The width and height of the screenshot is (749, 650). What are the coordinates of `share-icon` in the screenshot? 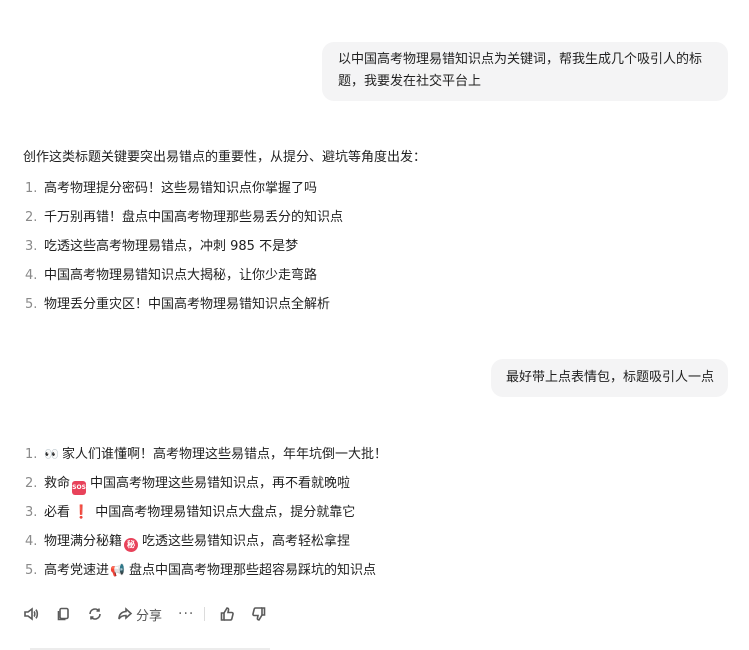 It's located at (125, 613).